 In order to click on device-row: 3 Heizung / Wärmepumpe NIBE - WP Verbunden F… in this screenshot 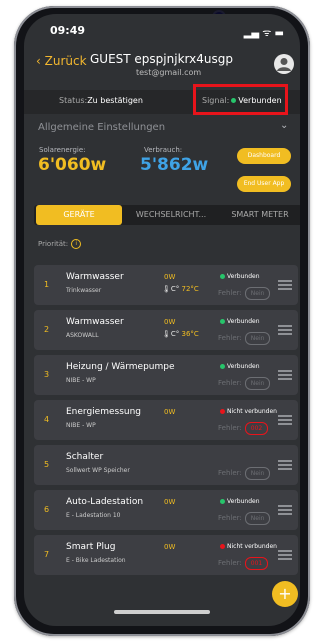, I will do `click(166, 375)`.